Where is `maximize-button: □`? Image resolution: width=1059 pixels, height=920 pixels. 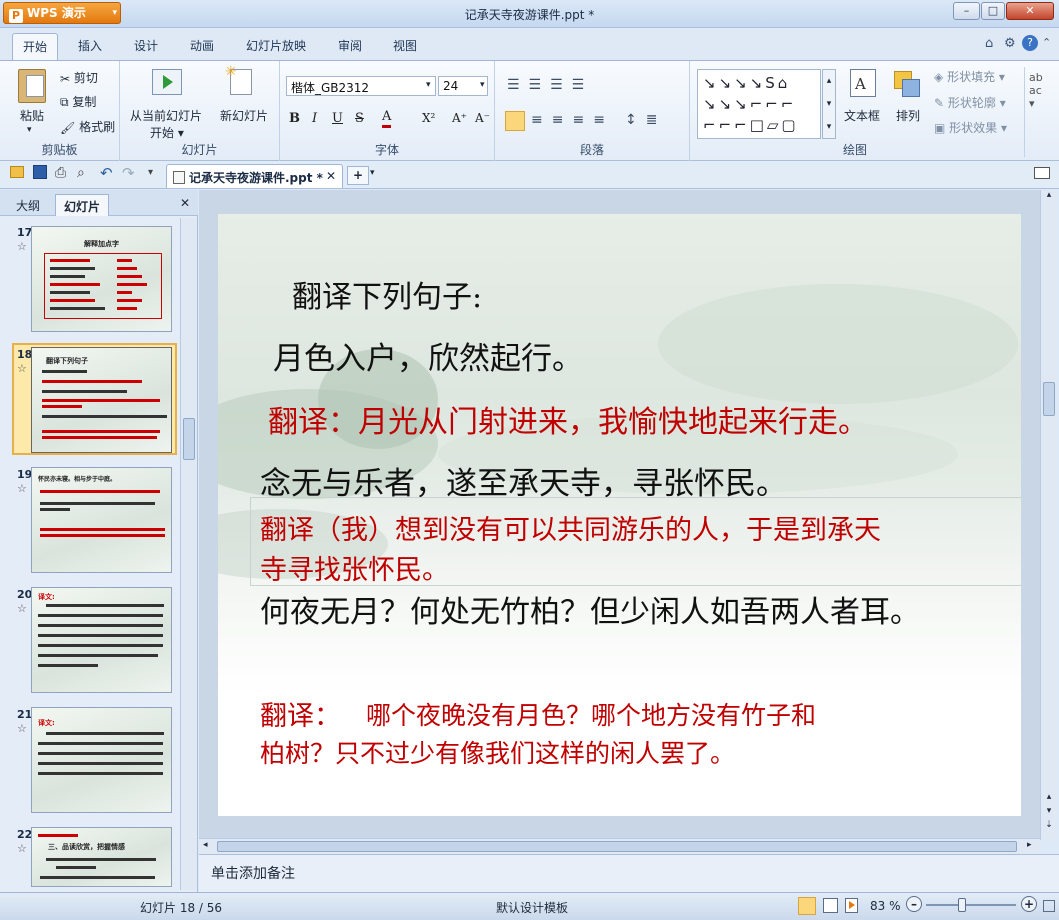
maximize-button: □ is located at coordinates (993, 11).